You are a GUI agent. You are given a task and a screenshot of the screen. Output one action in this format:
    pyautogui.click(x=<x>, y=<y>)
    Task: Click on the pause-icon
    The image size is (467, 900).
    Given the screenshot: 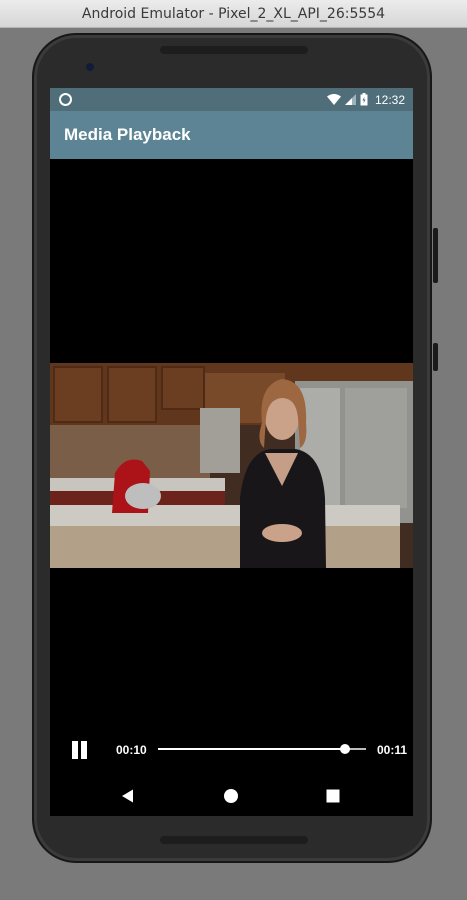 What is the action you would take?
    pyautogui.click(x=75, y=750)
    